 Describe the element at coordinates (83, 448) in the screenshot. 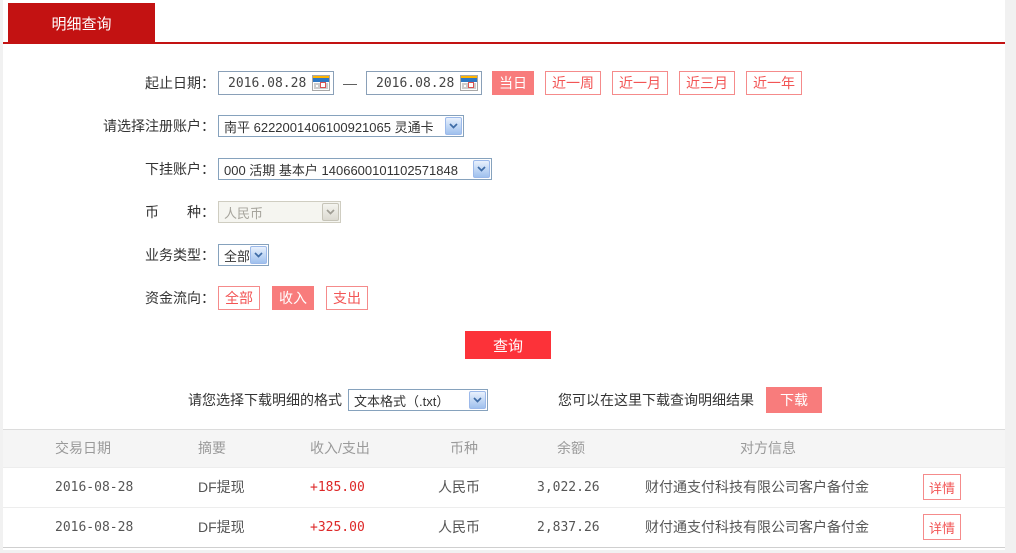

I see `header-date: 交易日期` at that location.